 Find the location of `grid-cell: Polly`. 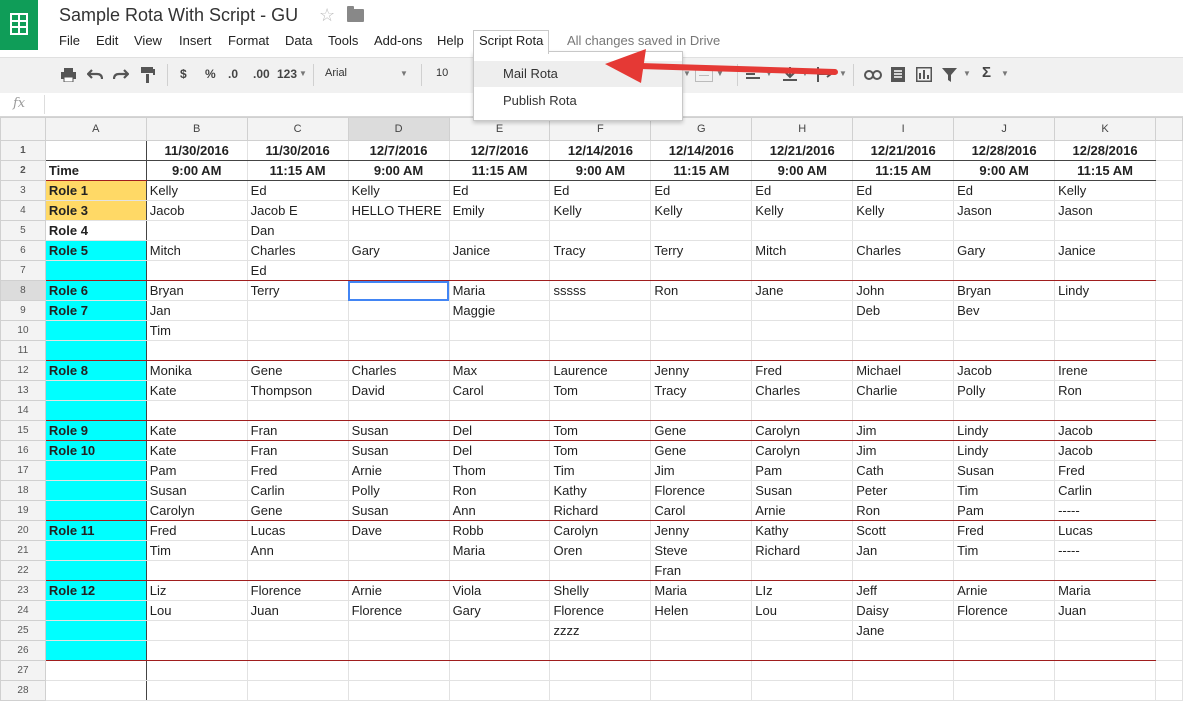

grid-cell: Polly is located at coordinates (1004, 390).